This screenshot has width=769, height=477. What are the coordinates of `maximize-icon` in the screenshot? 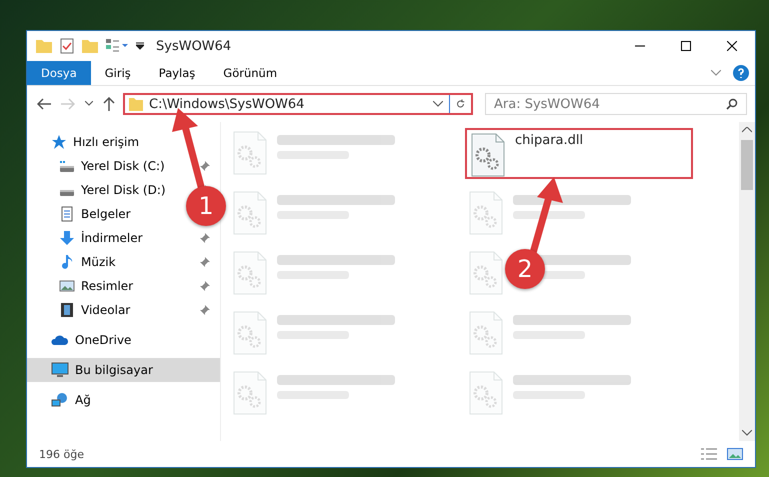 It's located at (686, 46).